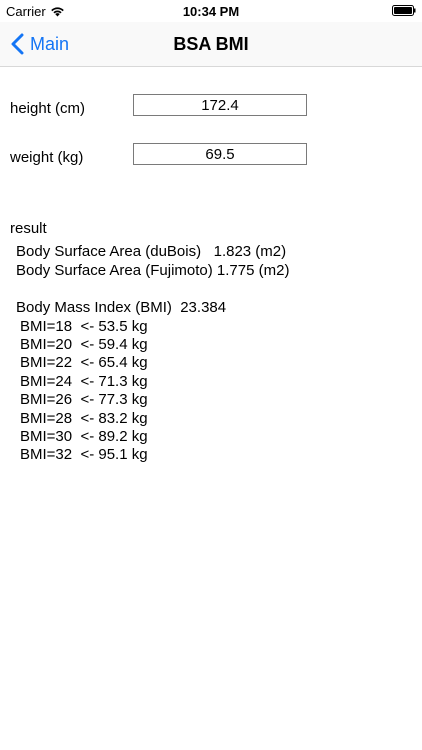 The image size is (422, 750). Describe the element at coordinates (84, 454) in the screenshot. I see `bmi-table-row: BMI=32 <- 95.1 kg` at that location.